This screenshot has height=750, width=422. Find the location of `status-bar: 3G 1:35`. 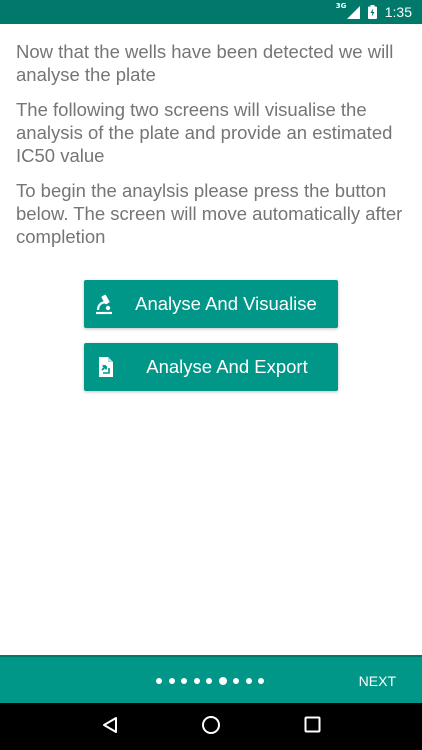

status-bar: 3G 1:35 is located at coordinates (211, 12).